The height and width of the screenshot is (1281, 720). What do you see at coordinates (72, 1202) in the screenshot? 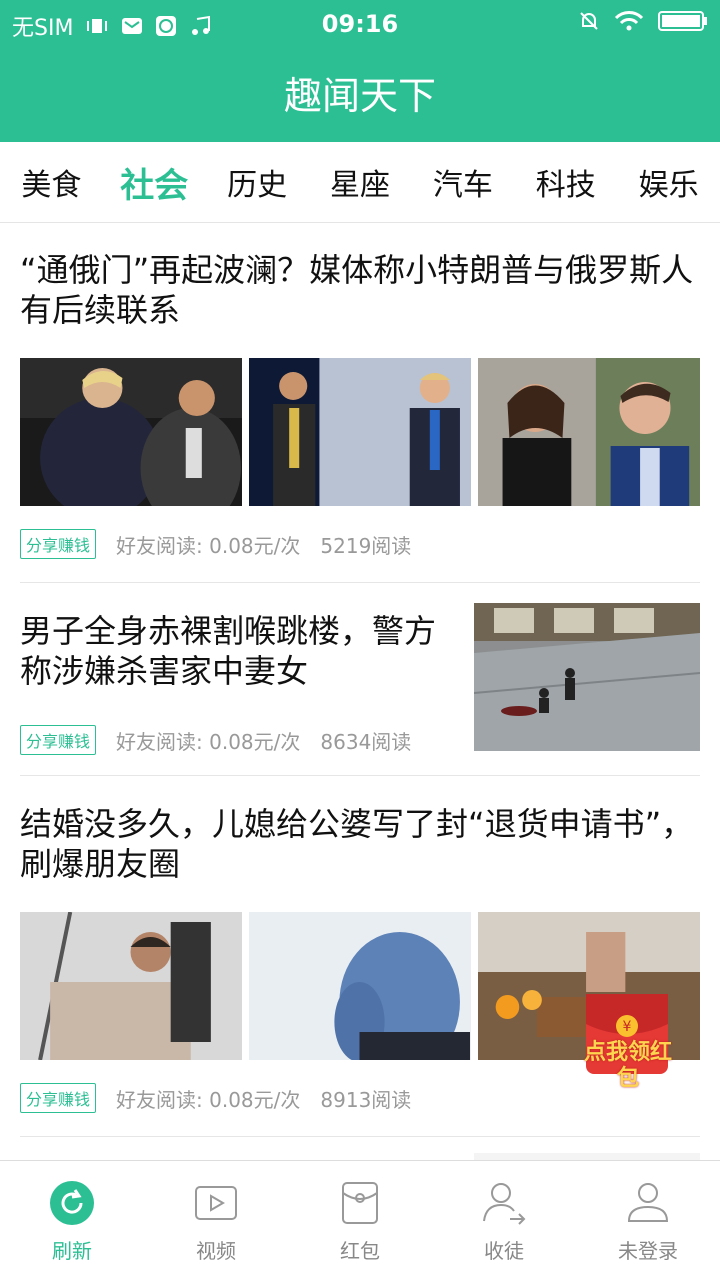
I see `refresh-icon` at bounding box center [72, 1202].